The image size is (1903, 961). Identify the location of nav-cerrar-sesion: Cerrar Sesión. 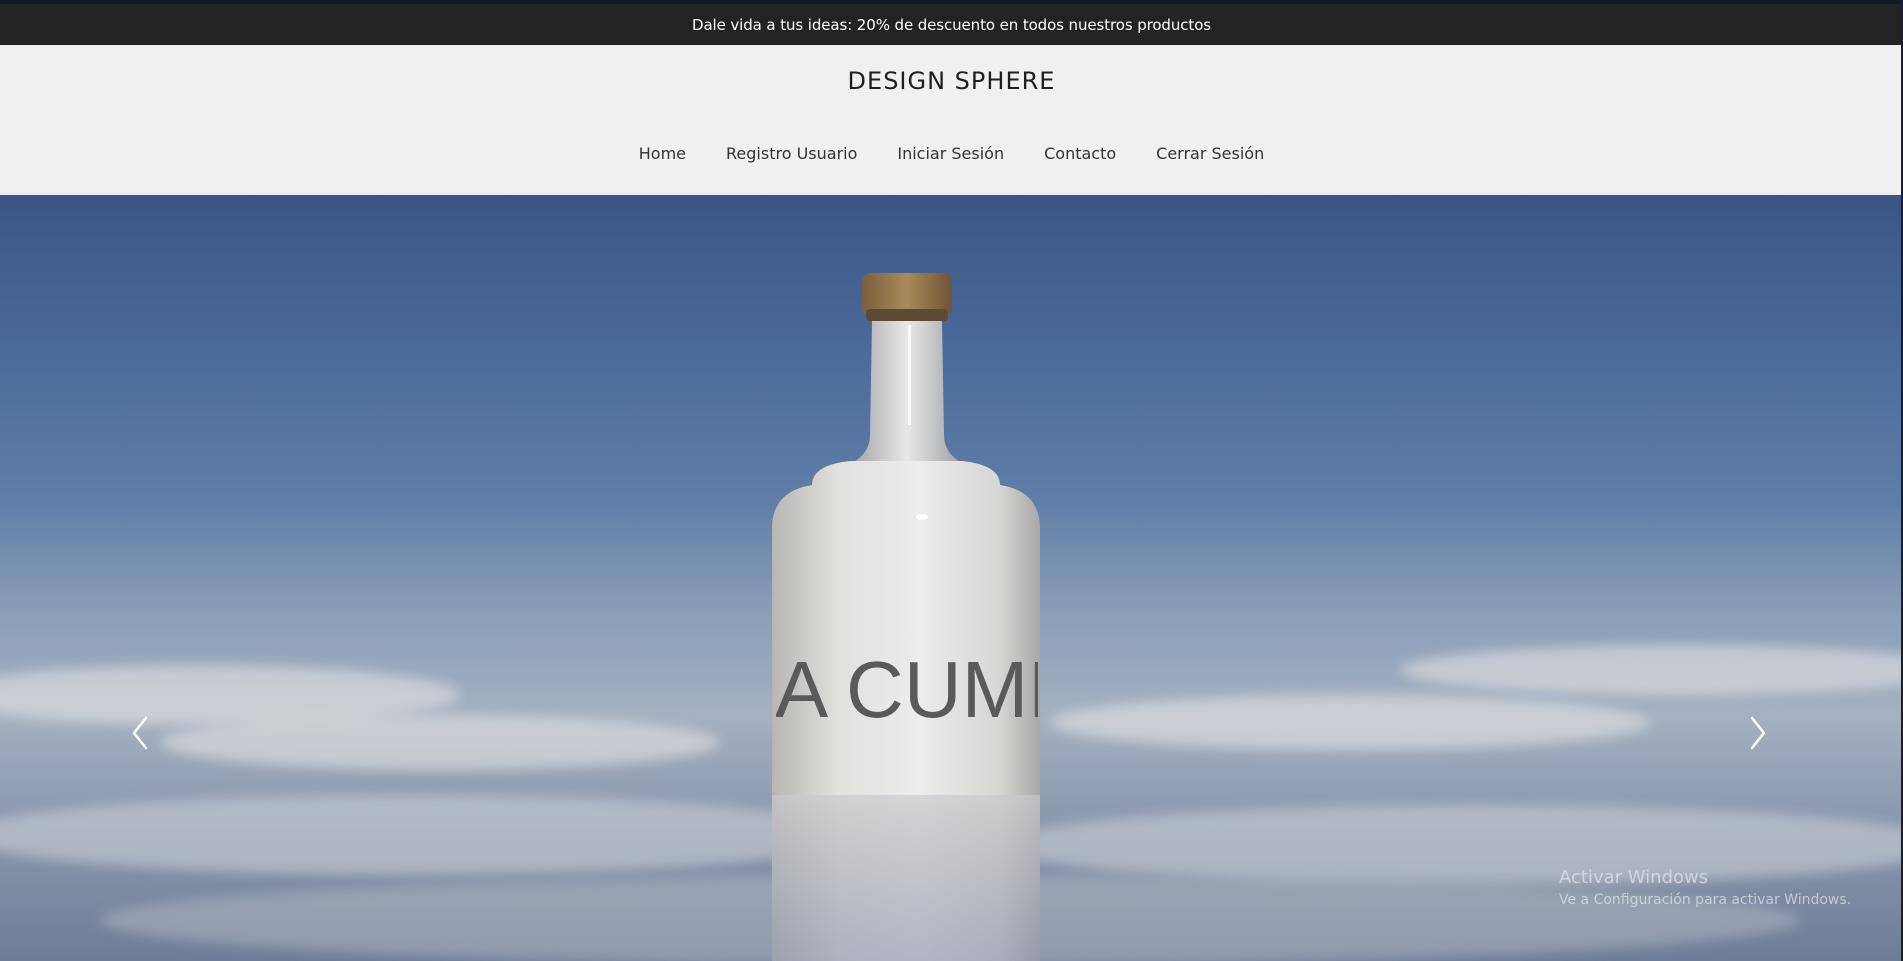
(1210, 153).